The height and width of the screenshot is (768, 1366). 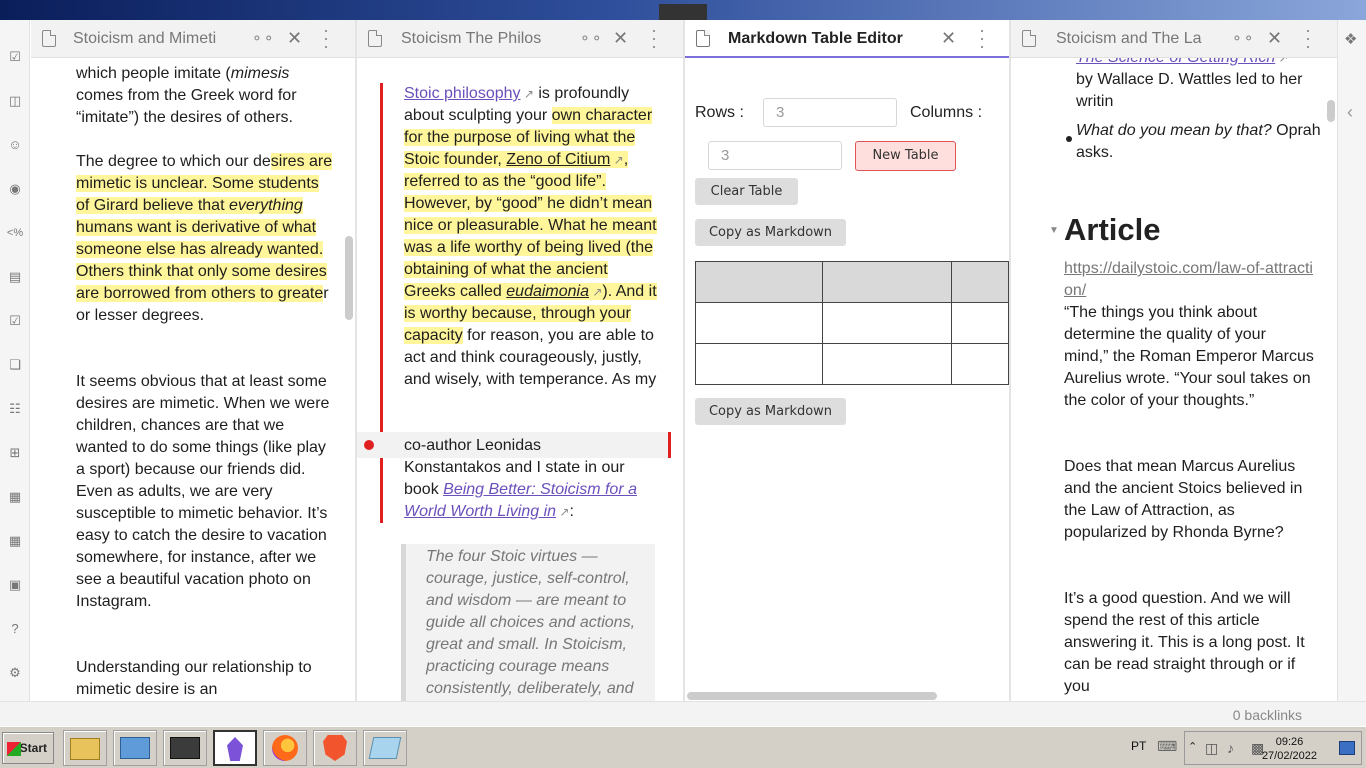 I want to click on chevron-left-icon: ‹, so click(x=1350, y=112).